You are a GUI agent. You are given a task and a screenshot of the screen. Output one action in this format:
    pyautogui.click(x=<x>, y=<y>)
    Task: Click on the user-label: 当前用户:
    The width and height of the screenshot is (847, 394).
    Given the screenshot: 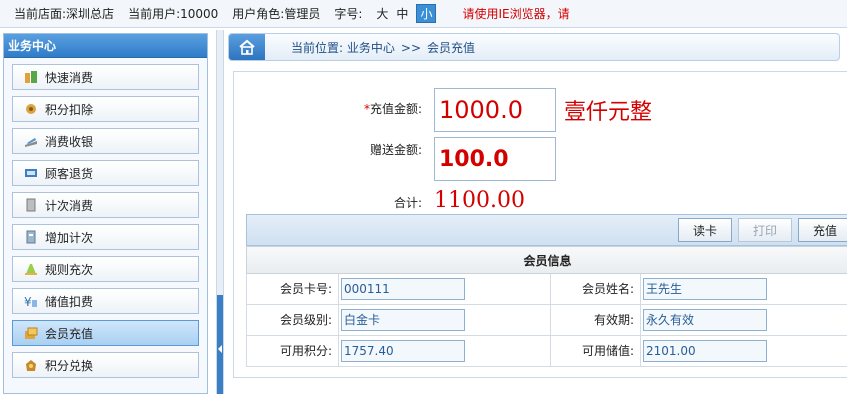 What is the action you would take?
    pyautogui.click(x=154, y=14)
    